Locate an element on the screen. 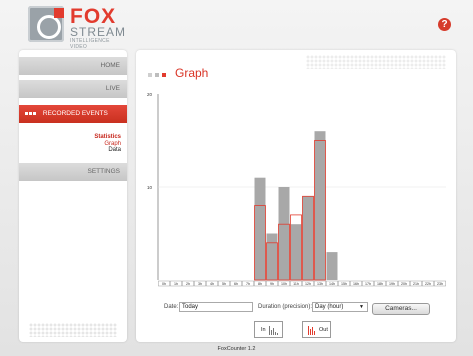 This screenshot has width=473, height=356. sidebar-item-home: HOME is located at coordinates (73, 66).